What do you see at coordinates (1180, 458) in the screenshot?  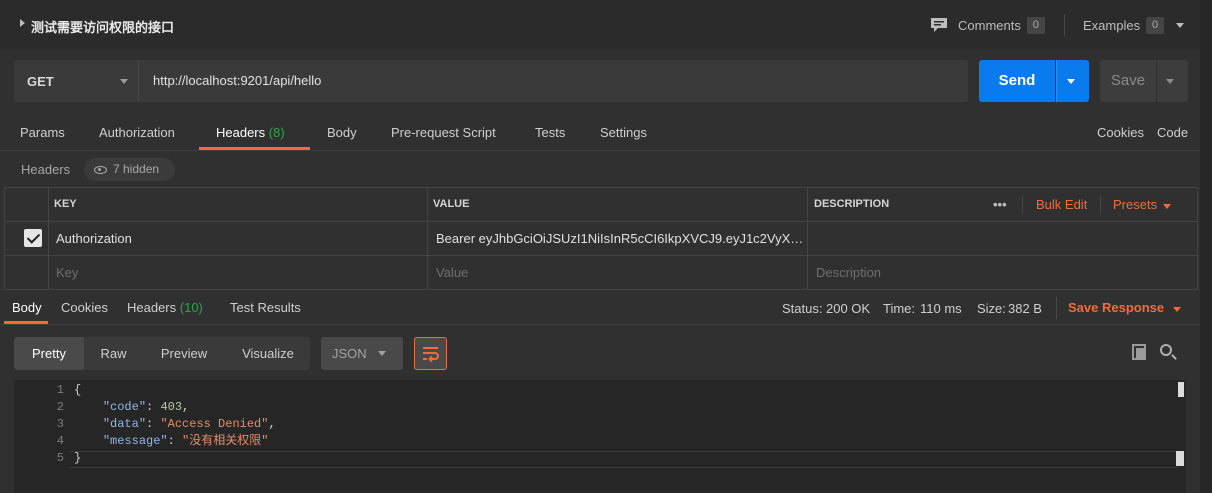 I see `editor-scrollbar-marker` at bounding box center [1180, 458].